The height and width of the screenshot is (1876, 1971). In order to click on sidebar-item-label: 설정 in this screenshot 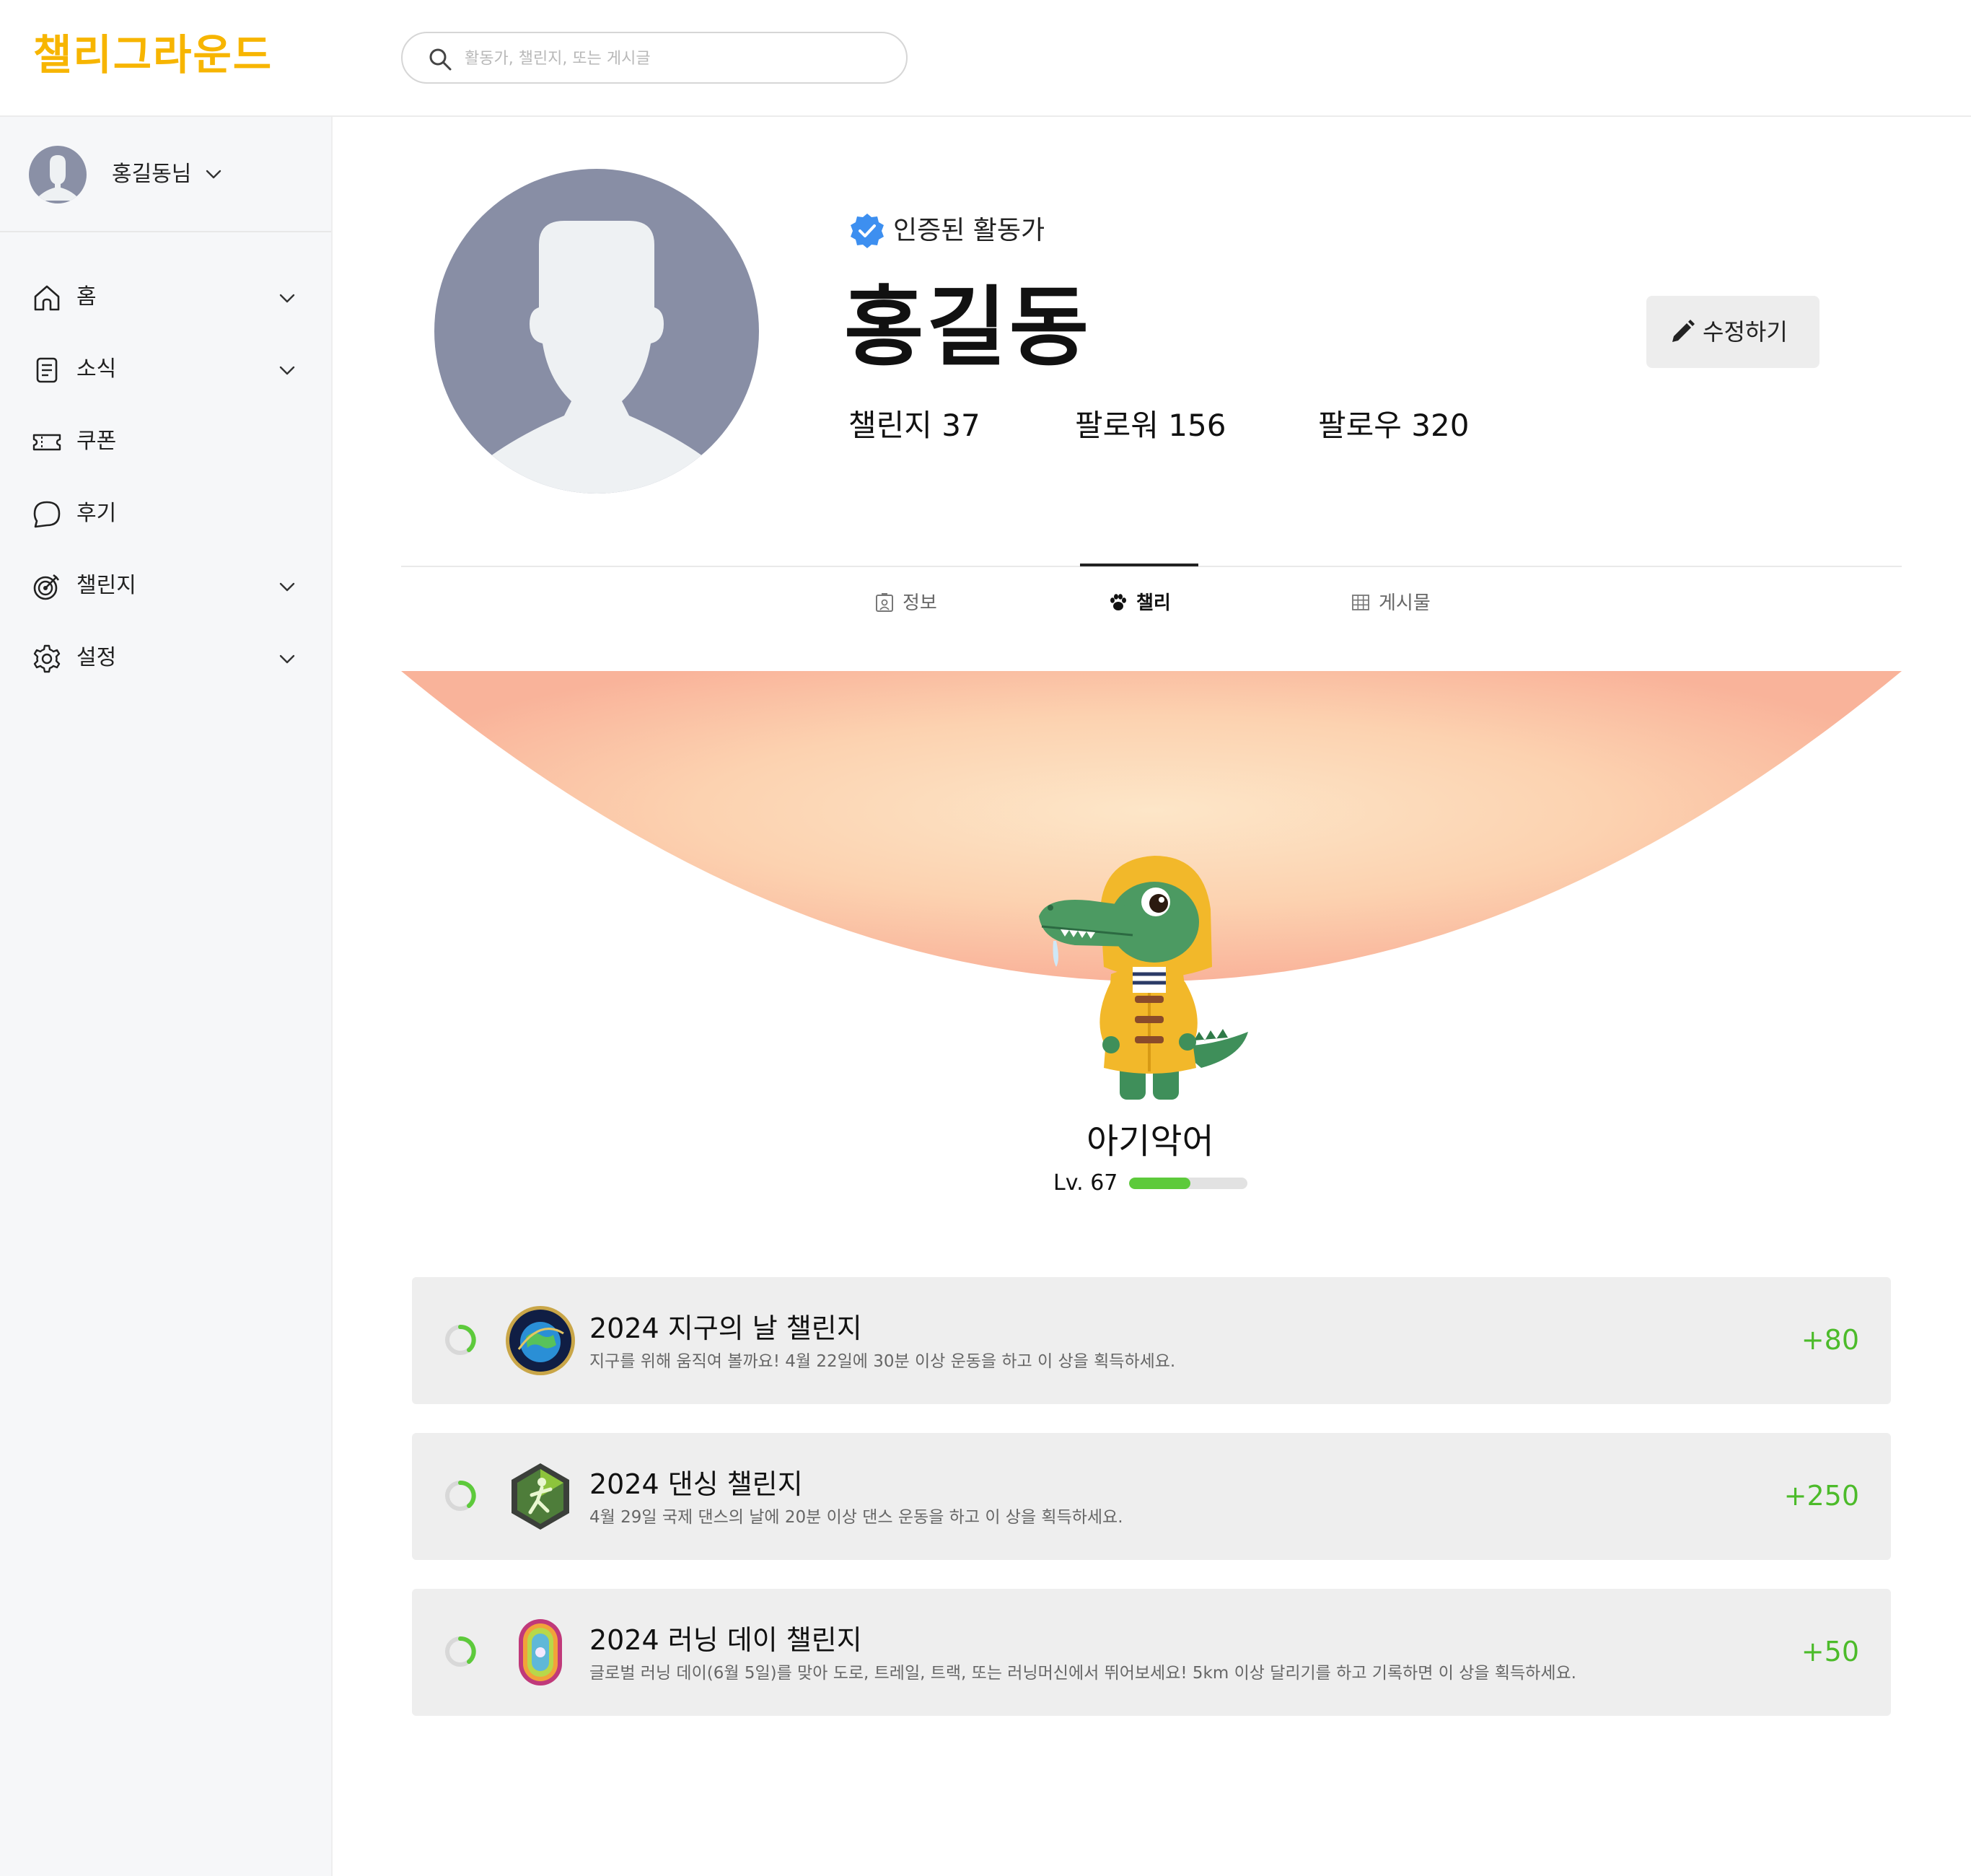, I will do `click(96, 658)`.